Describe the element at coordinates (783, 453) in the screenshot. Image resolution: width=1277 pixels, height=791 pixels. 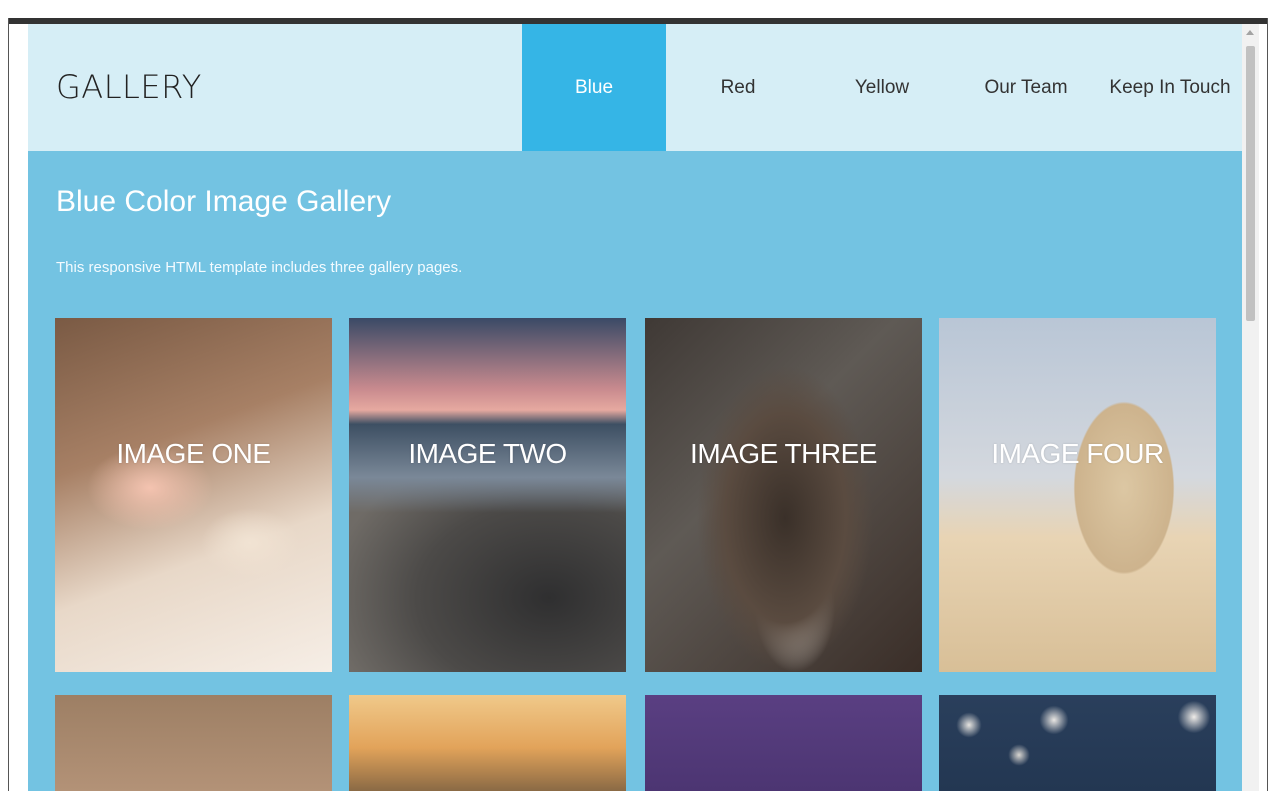
I see `tile-caption: IMAGE THREE` at that location.